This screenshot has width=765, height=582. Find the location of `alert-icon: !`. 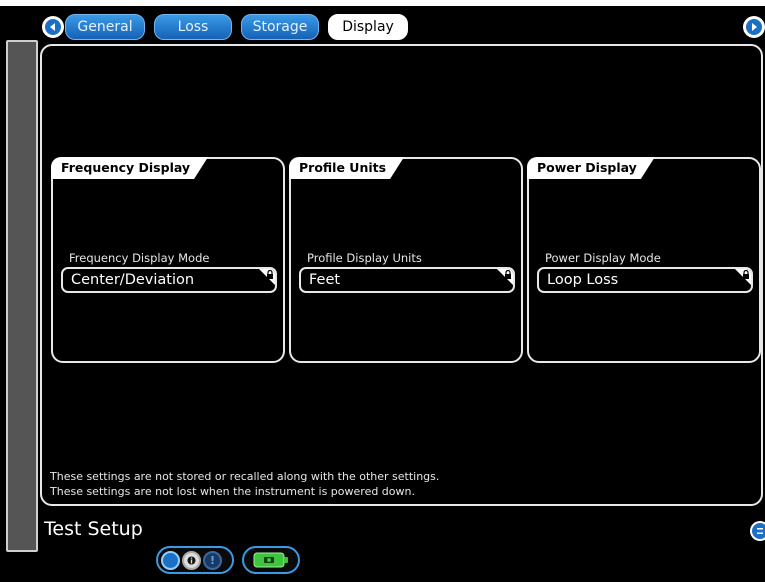

alert-icon: ! is located at coordinates (212, 560).